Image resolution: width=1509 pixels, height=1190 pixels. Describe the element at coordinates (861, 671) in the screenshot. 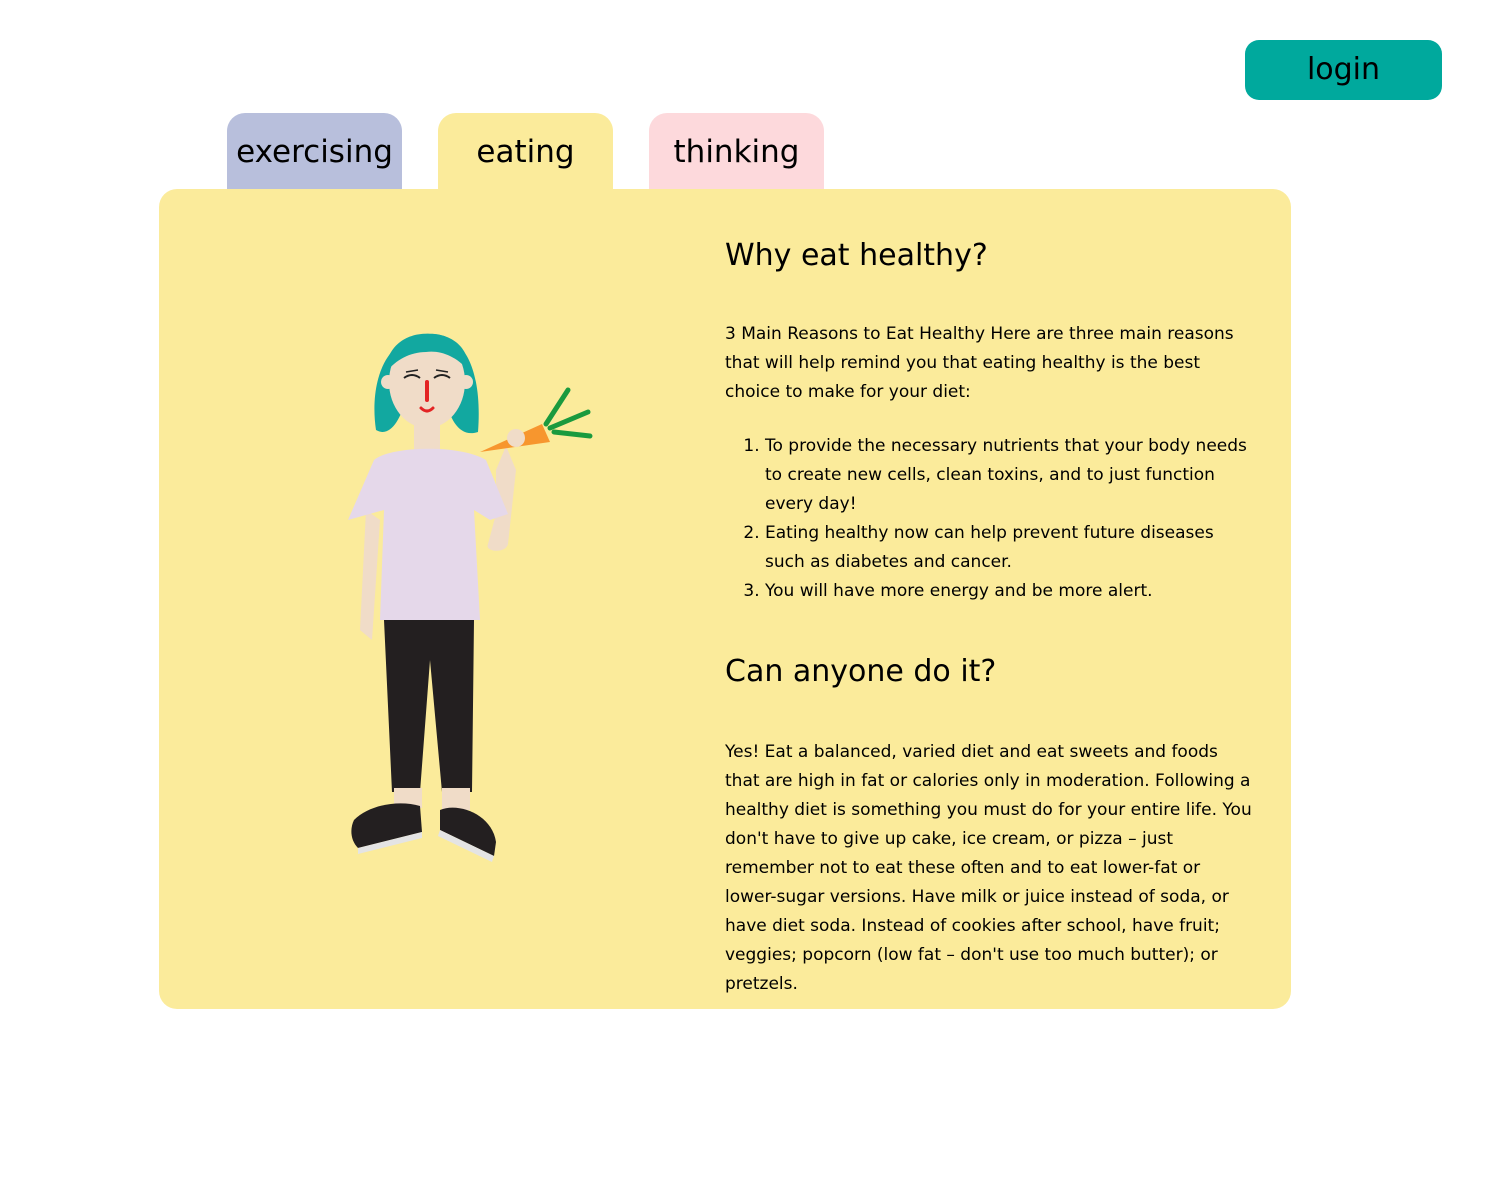

I see `heading-can-anyone-do-it: Can anyone do it?` at that location.